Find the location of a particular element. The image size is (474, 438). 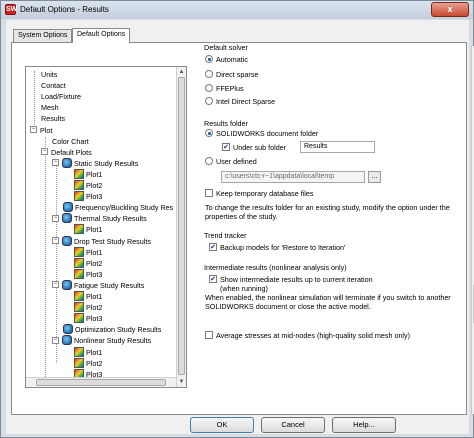

solver-ffeplus-radio: FFEPlus is located at coordinates (224, 89).